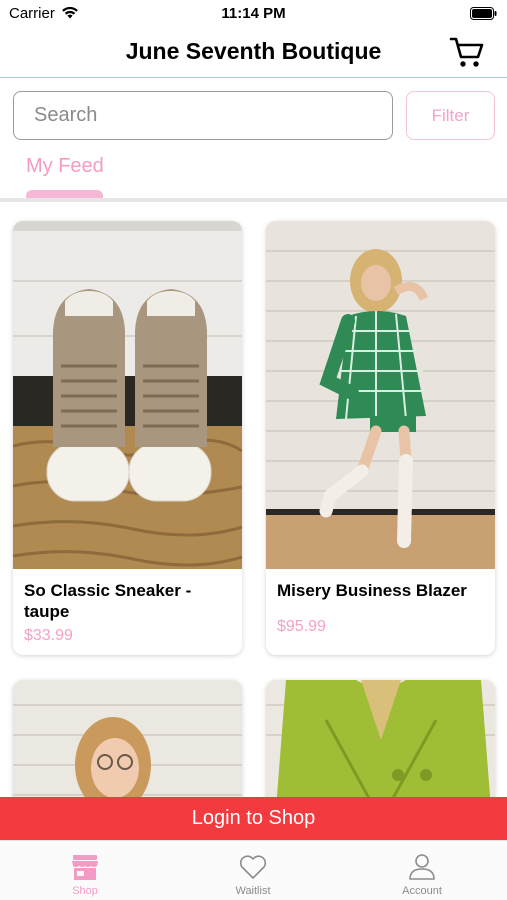 This screenshot has height=900, width=507. What do you see at coordinates (483, 13) in the screenshot?
I see `battery-icon` at bounding box center [483, 13].